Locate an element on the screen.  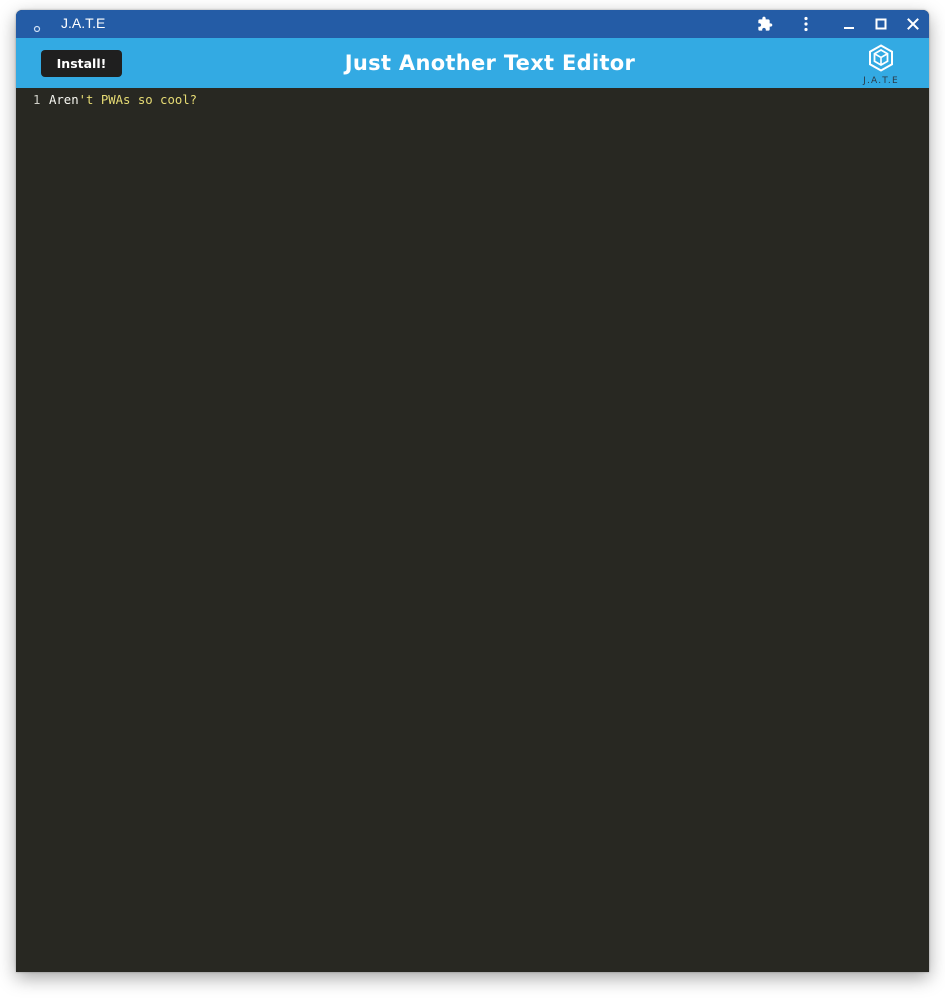
logo-text: J.A.T.E is located at coordinates (881, 81).